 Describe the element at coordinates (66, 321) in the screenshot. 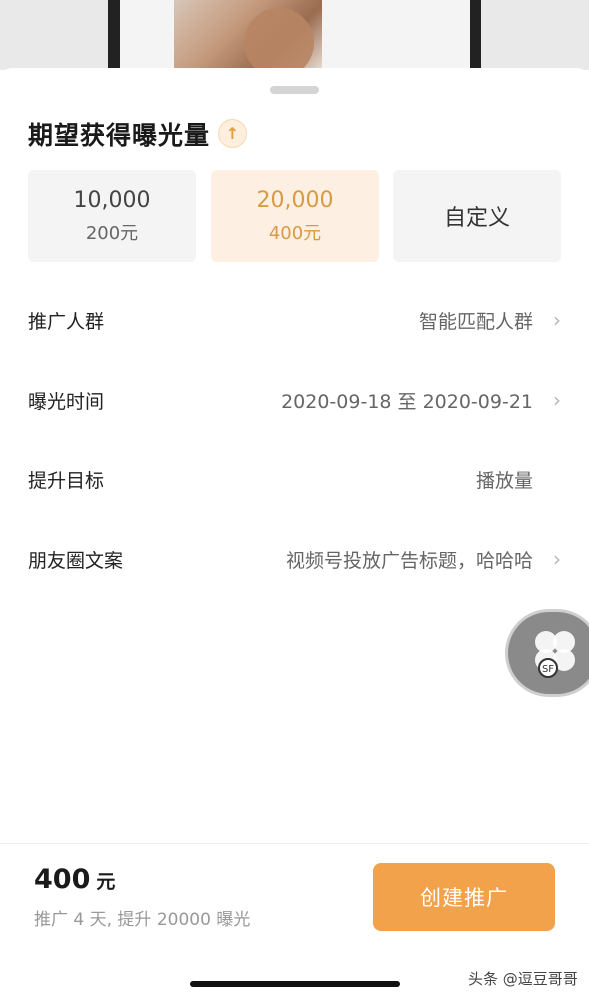

I see `row-label: 推广人群` at that location.